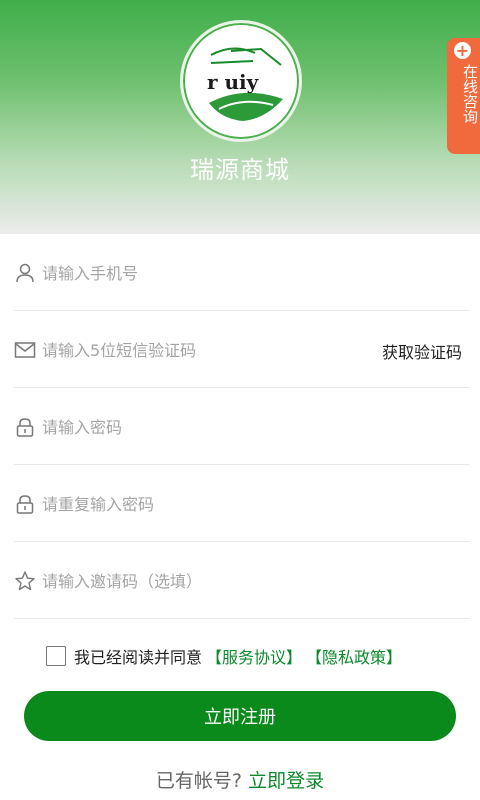 This screenshot has width=480, height=800. Describe the element at coordinates (25, 273) in the screenshot. I see `user-icon` at that location.